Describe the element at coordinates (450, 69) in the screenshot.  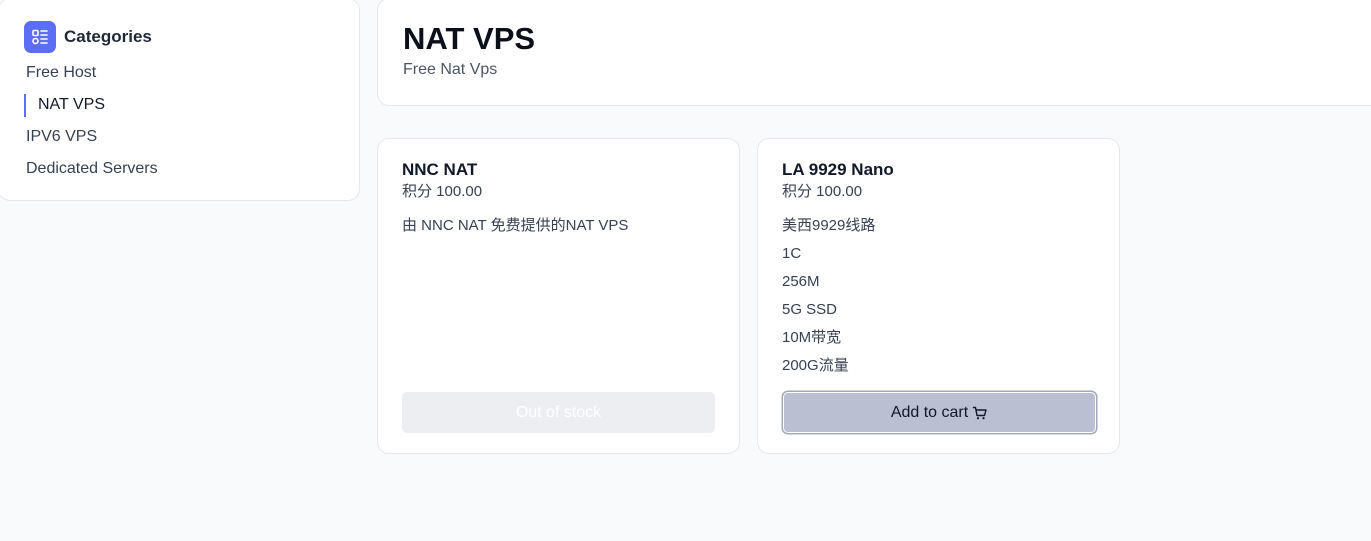
I see `page-subtitle: Free Nat Vps` at that location.